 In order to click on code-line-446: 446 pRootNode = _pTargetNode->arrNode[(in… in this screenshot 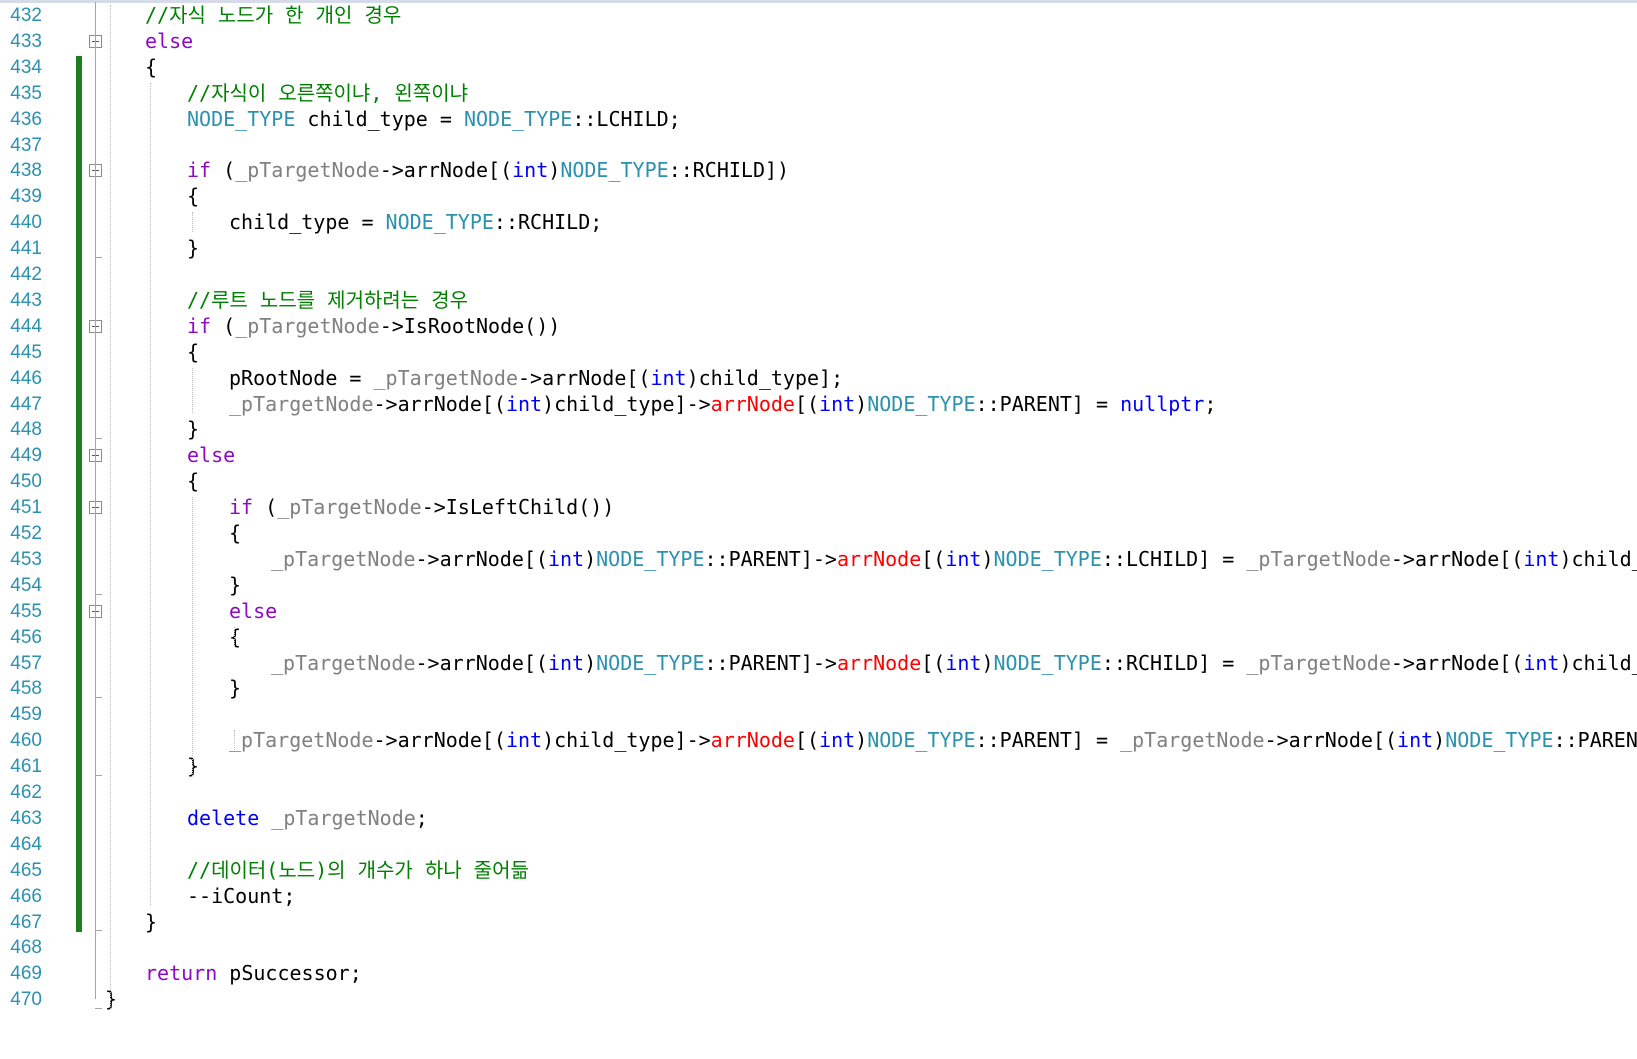, I will do `click(818, 378)`.